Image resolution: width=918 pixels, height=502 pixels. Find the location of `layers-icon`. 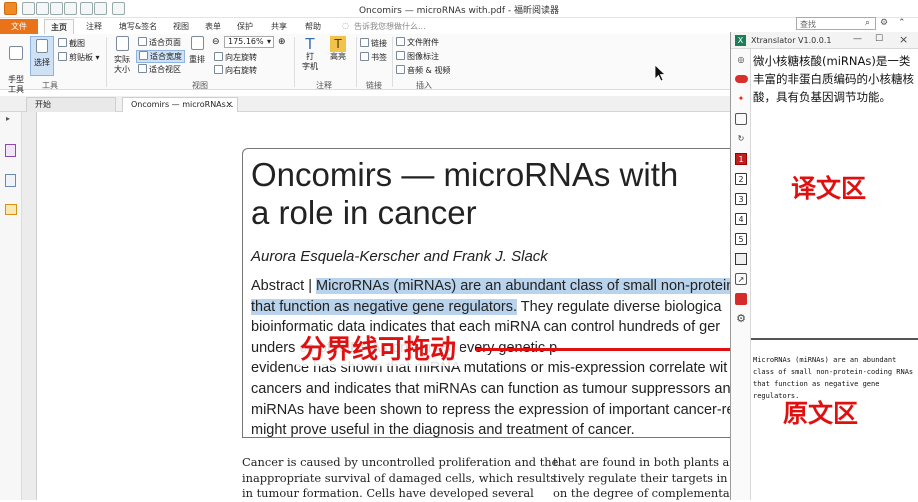

layers-icon is located at coordinates (10, 180).